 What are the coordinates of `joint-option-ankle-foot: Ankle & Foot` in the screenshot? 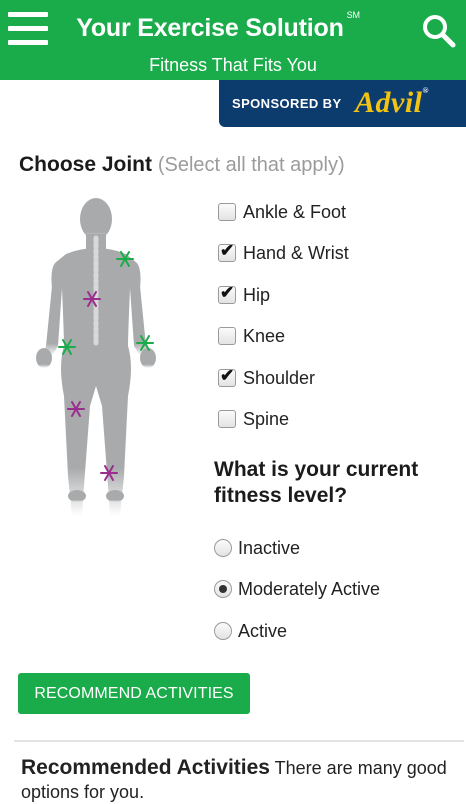 It's located at (282, 212).